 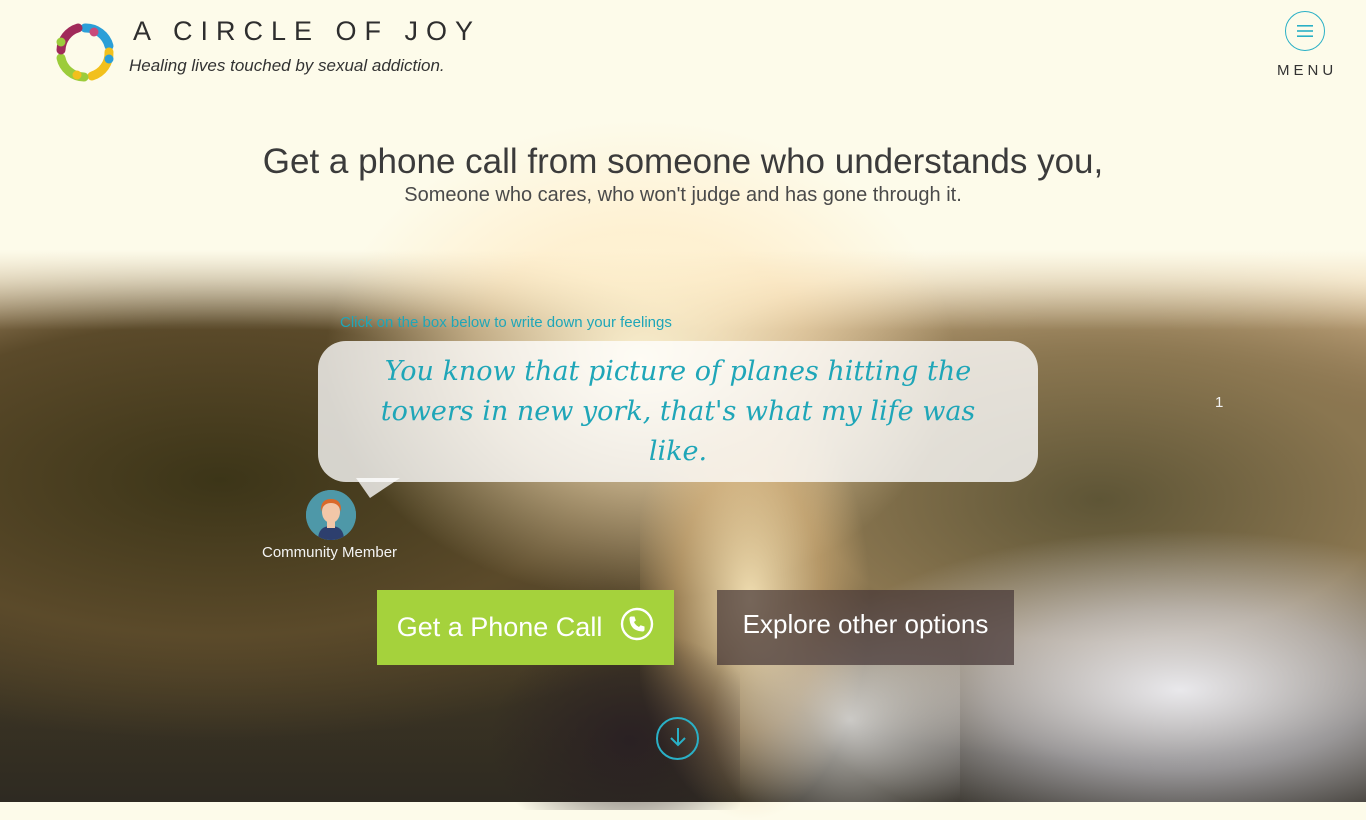 I want to click on hamburger-icon, so click(x=1305, y=31).